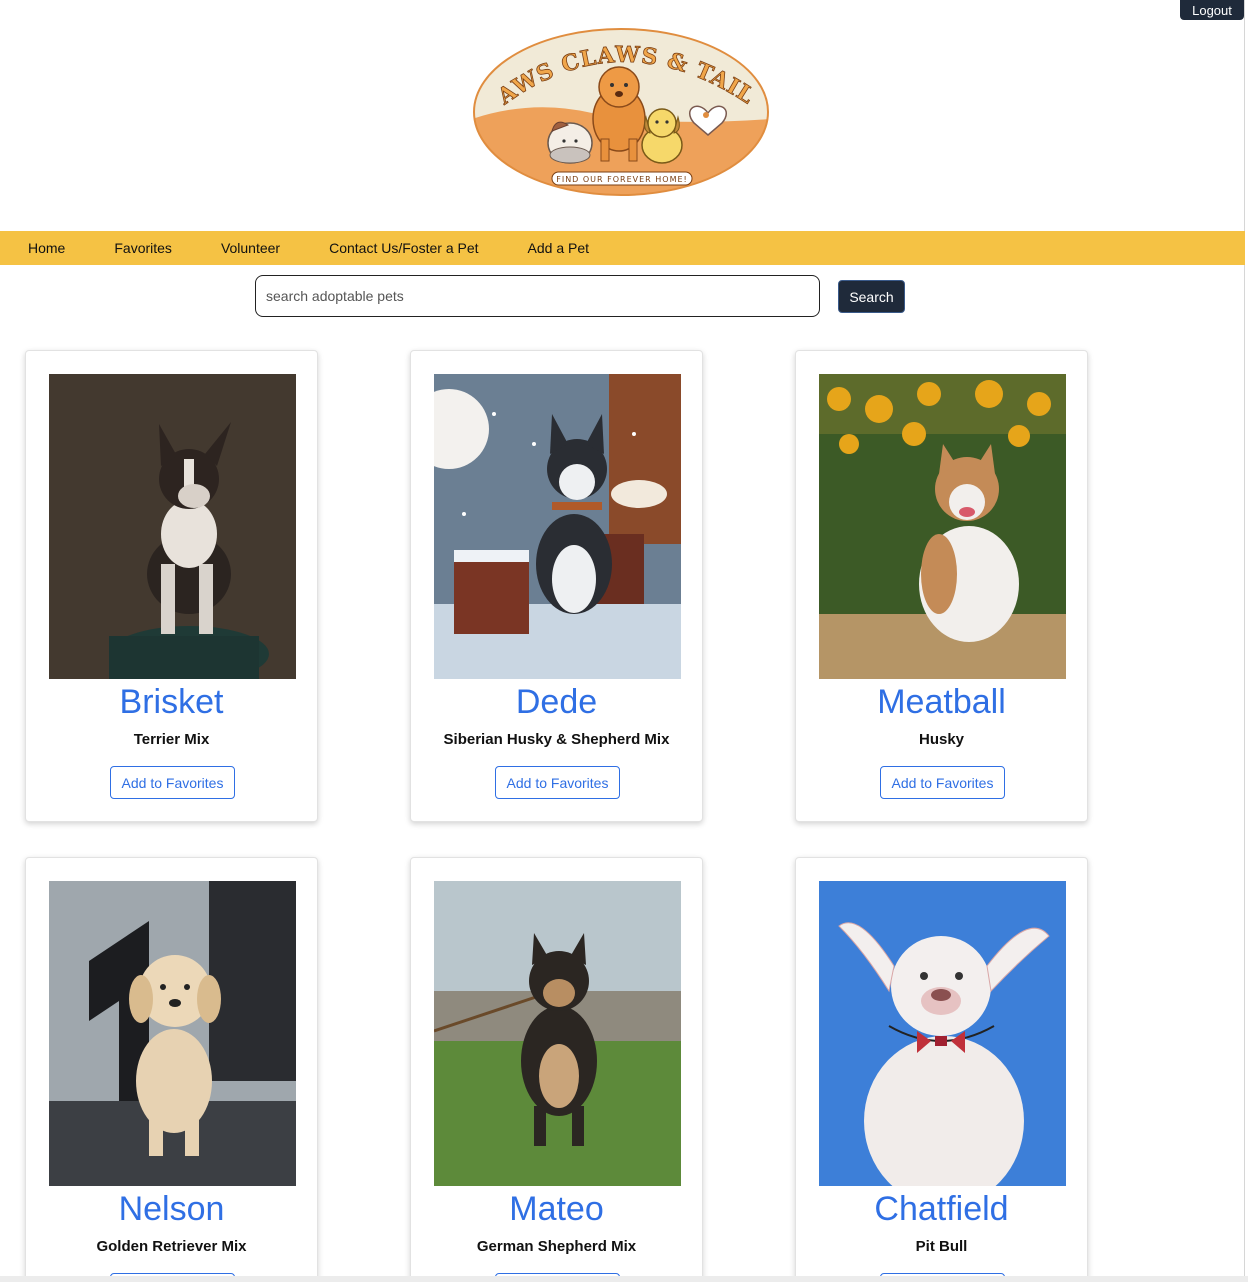  What do you see at coordinates (559, 248) in the screenshot?
I see `nav-link-add-pet: Add a Pet` at bounding box center [559, 248].